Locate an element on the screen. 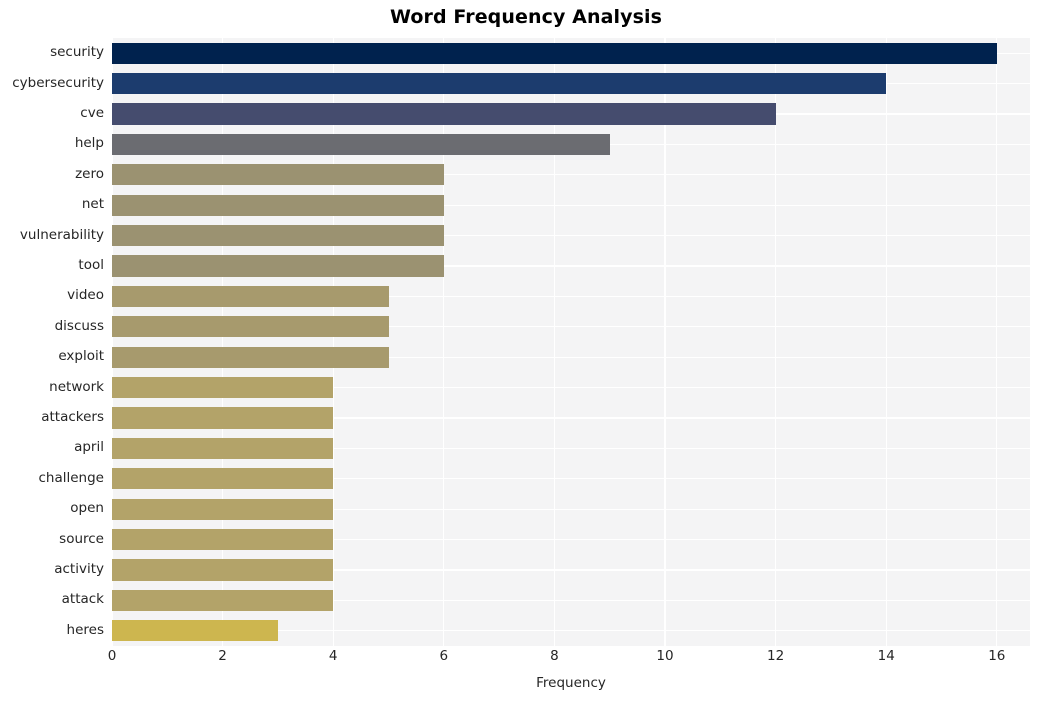 The height and width of the screenshot is (701, 1052). y-axis-tick-label: exploit is located at coordinates (81, 356).